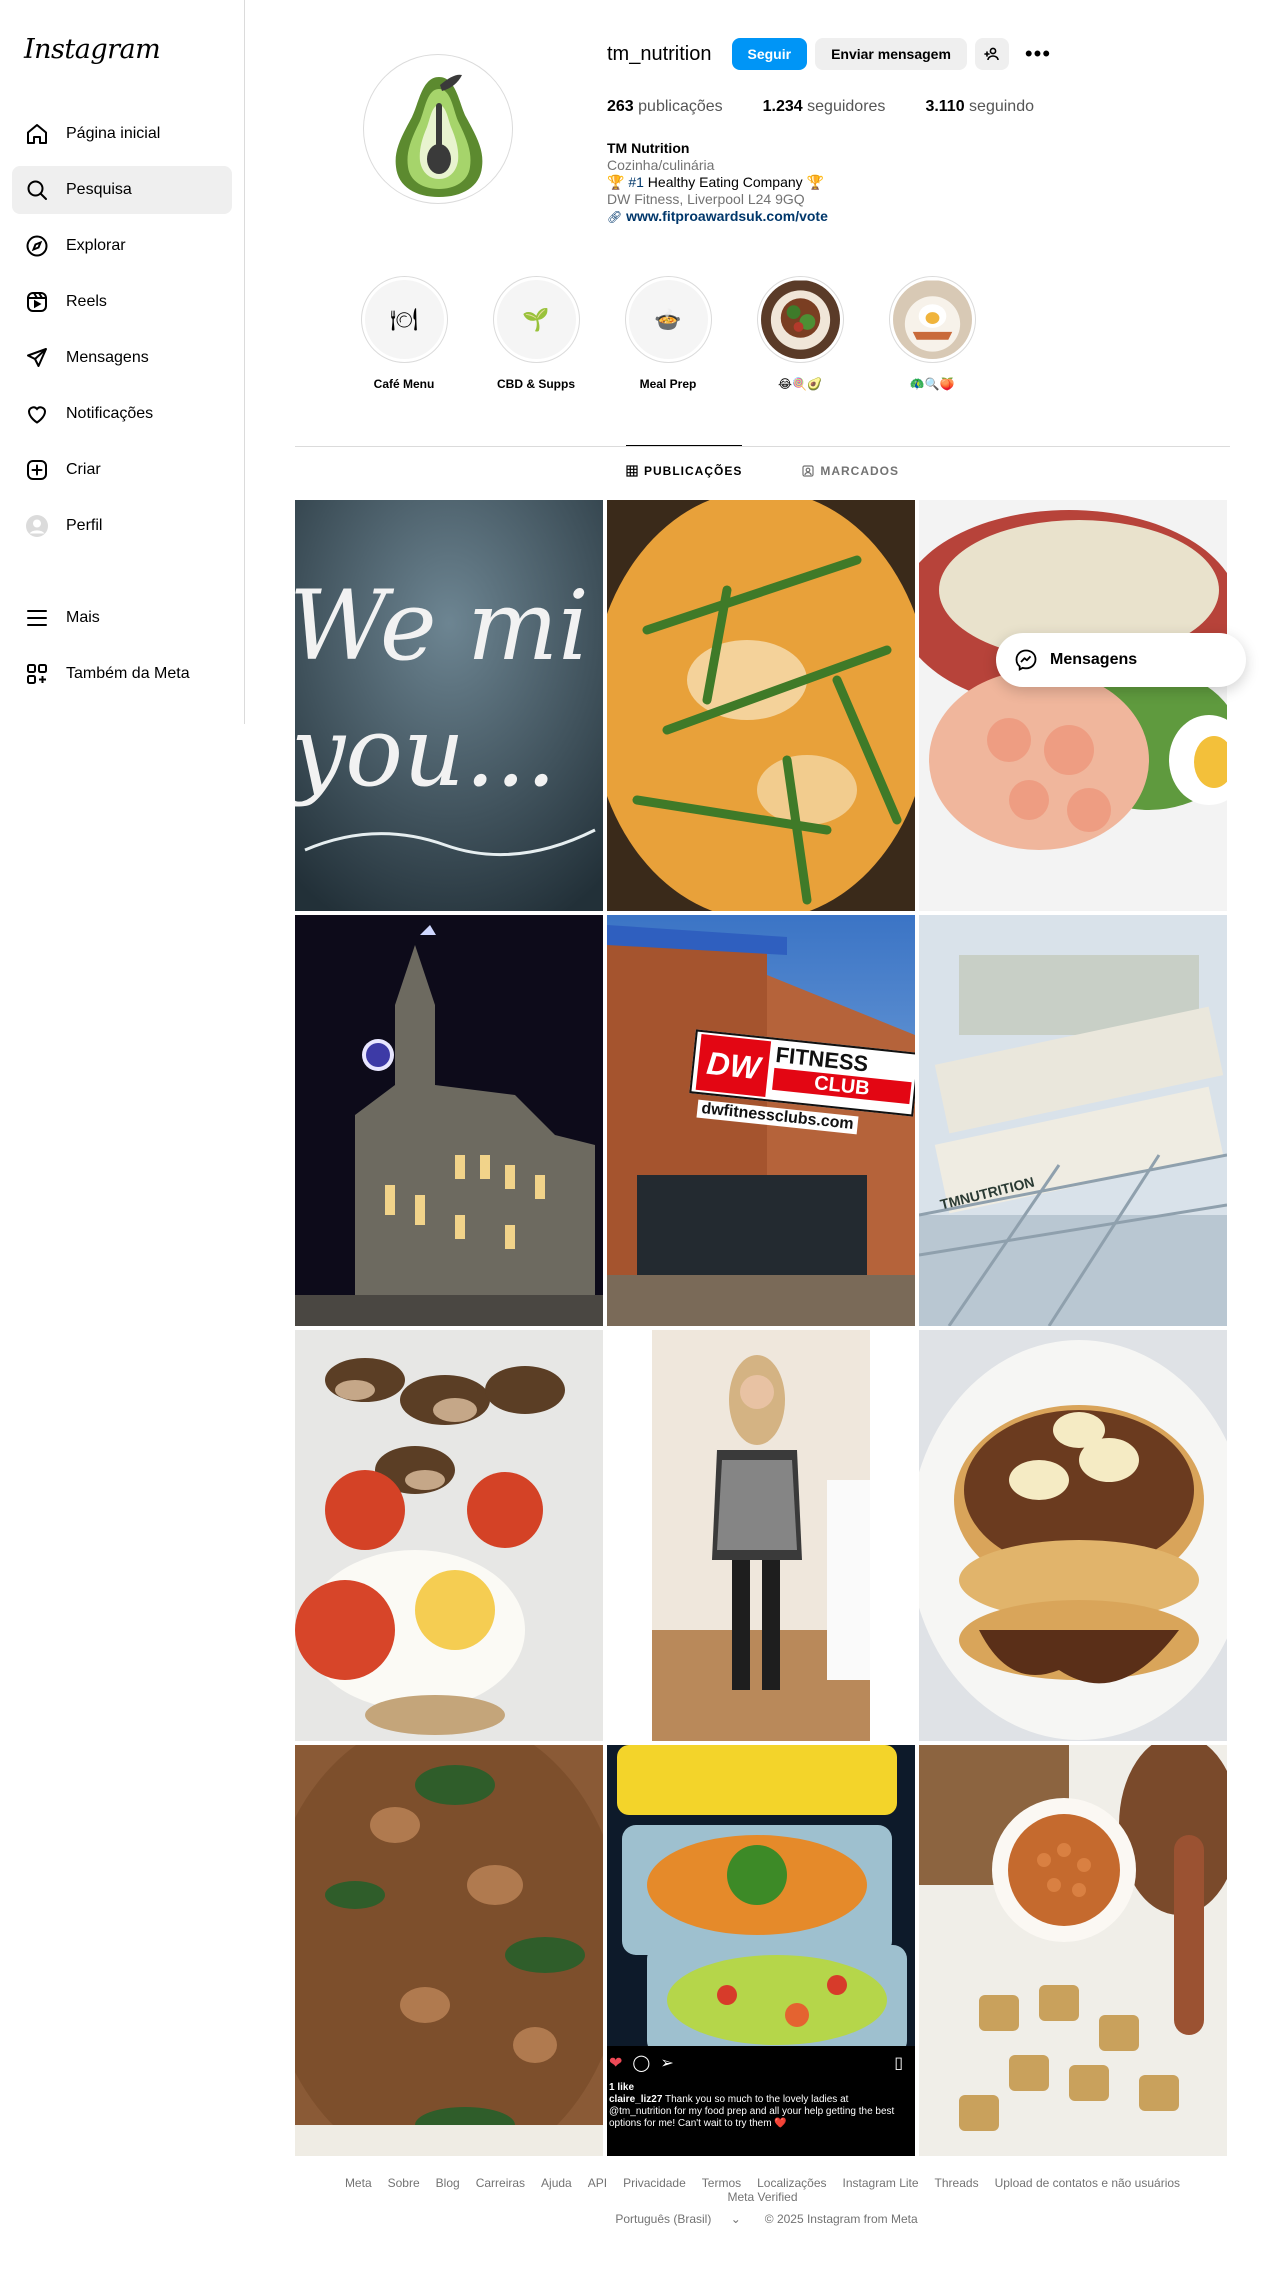 The width and height of the screenshot is (1265, 2291). Describe the element at coordinates (536, 384) in the screenshot. I see `highlight-label: CBD & Supps` at that location.